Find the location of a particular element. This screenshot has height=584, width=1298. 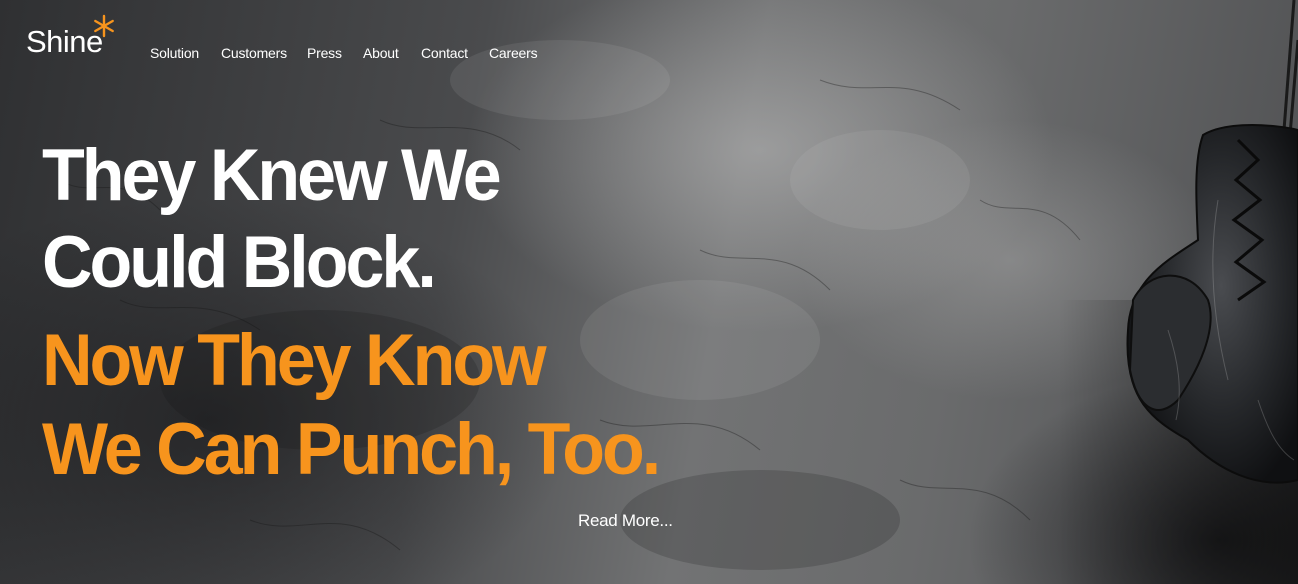

nav-item-press: Press is located at coordinates (324, 53).